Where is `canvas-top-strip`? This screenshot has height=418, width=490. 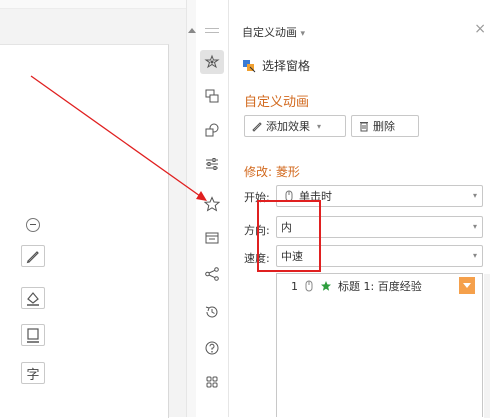
canvas-top-strip is located at coordinates (93, 4).